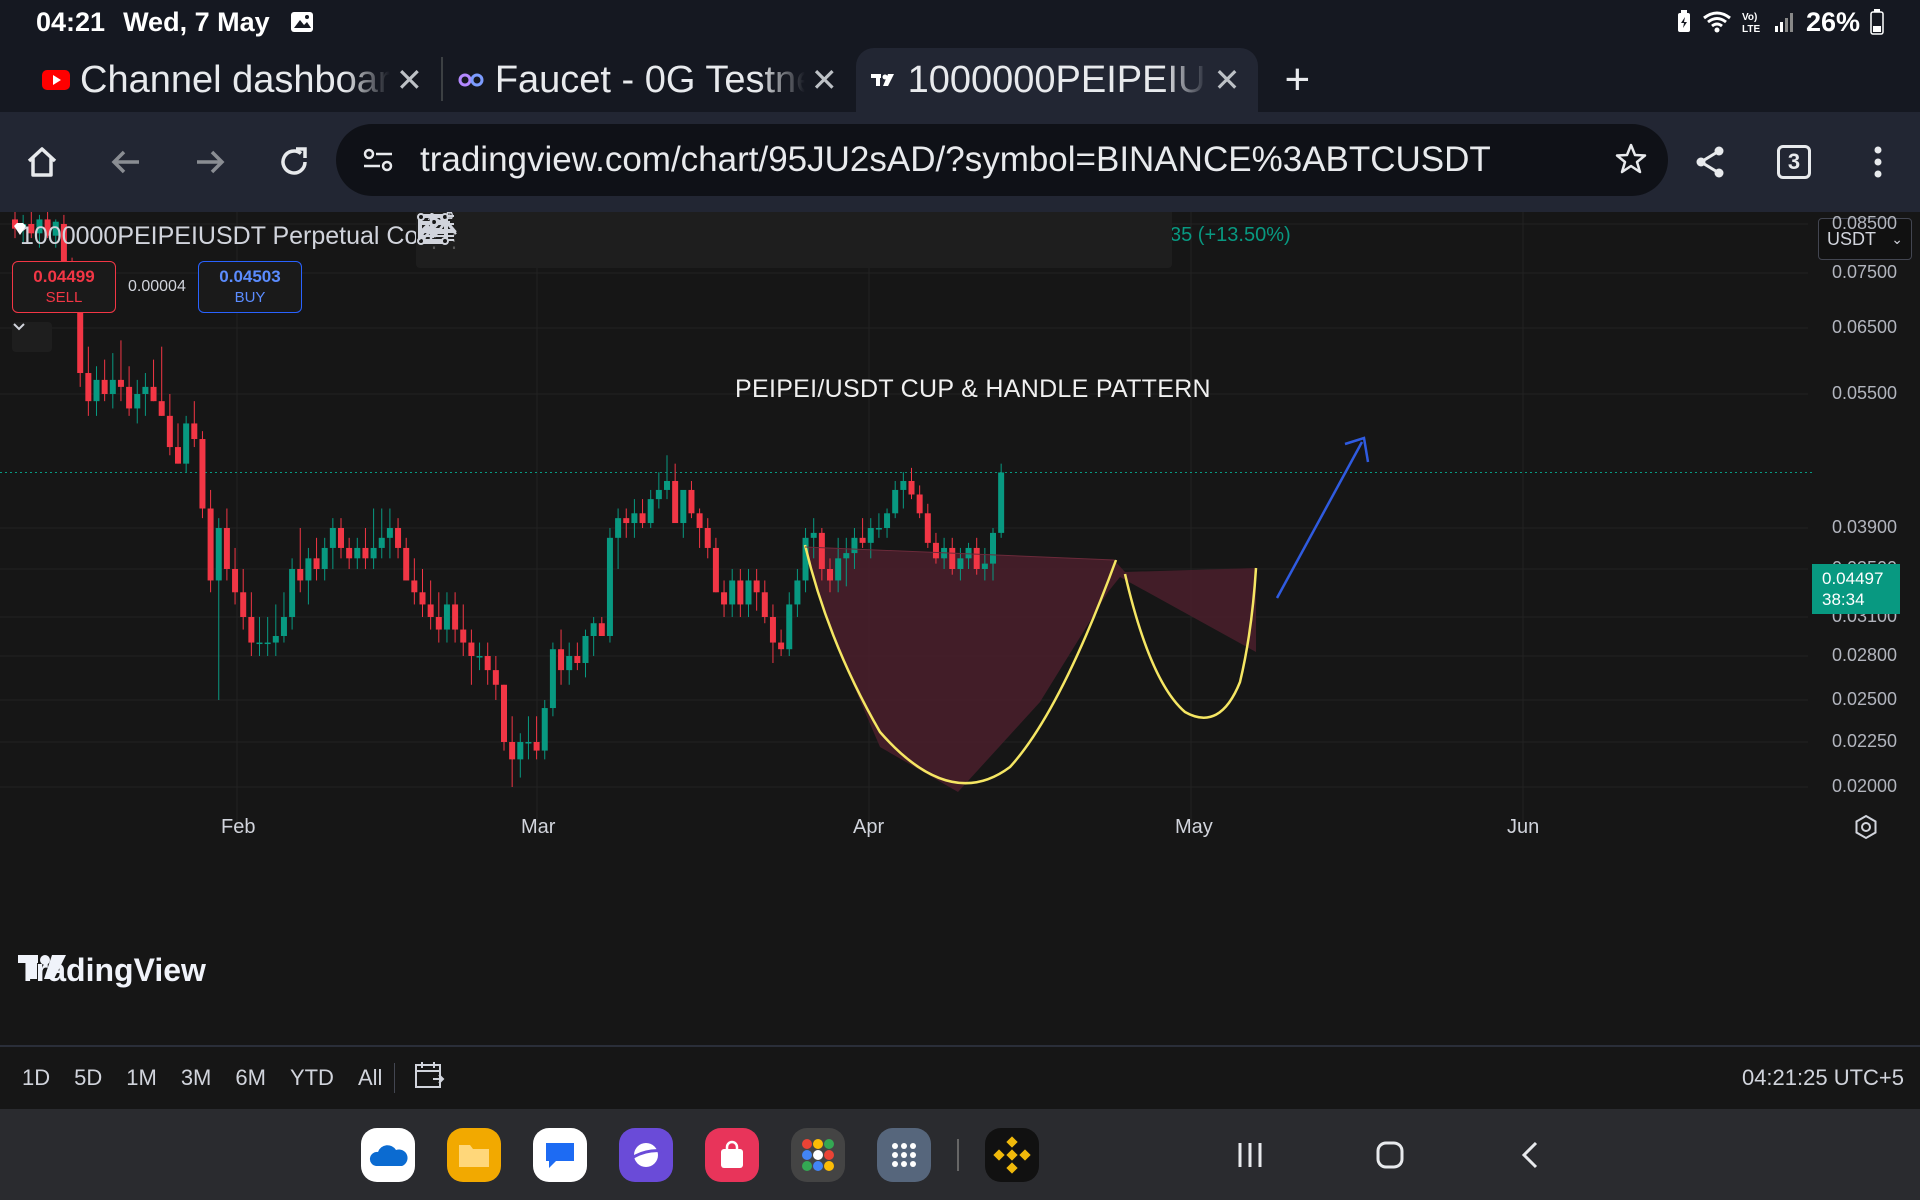 The image size is (1920, 1200). I want to click on callout-button, so click(582, 240).